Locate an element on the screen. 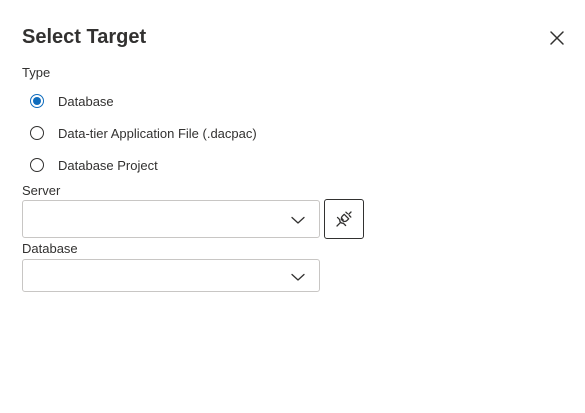 The height and width of the screenshot is (413, 585). close-button is located at coordinates (557, 38).